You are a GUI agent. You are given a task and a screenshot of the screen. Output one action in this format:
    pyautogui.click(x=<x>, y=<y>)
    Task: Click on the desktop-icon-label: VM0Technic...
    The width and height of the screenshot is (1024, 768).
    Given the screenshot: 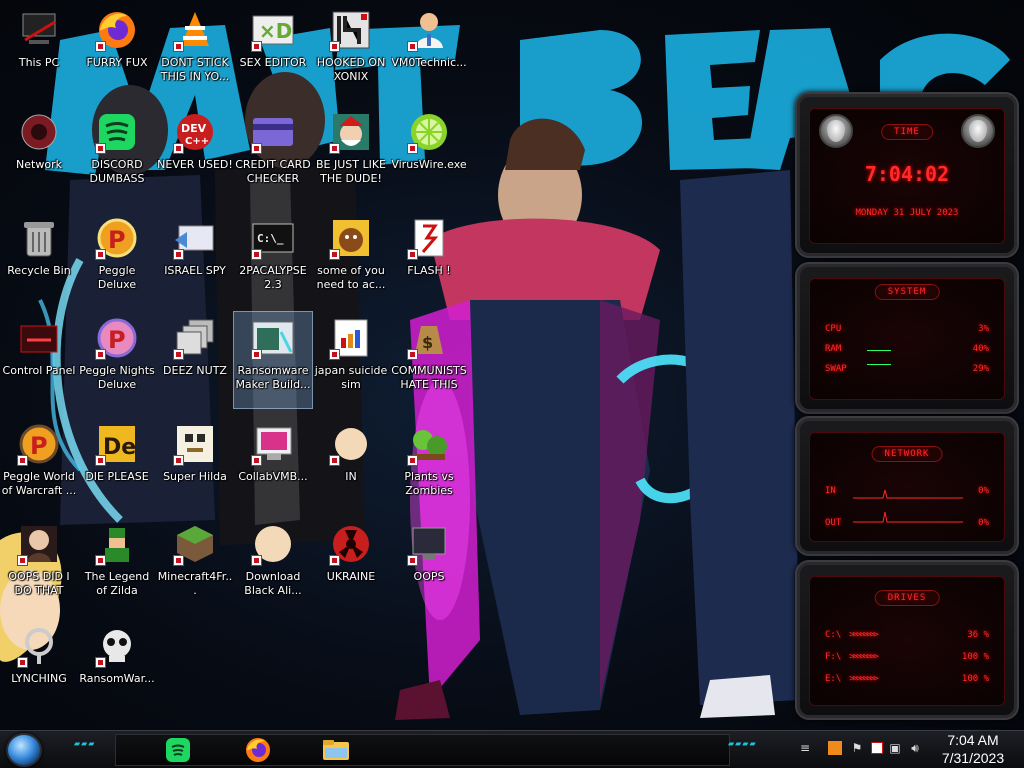 What is the action you would take?
    pyautogui.click(x=429, y=62)
    